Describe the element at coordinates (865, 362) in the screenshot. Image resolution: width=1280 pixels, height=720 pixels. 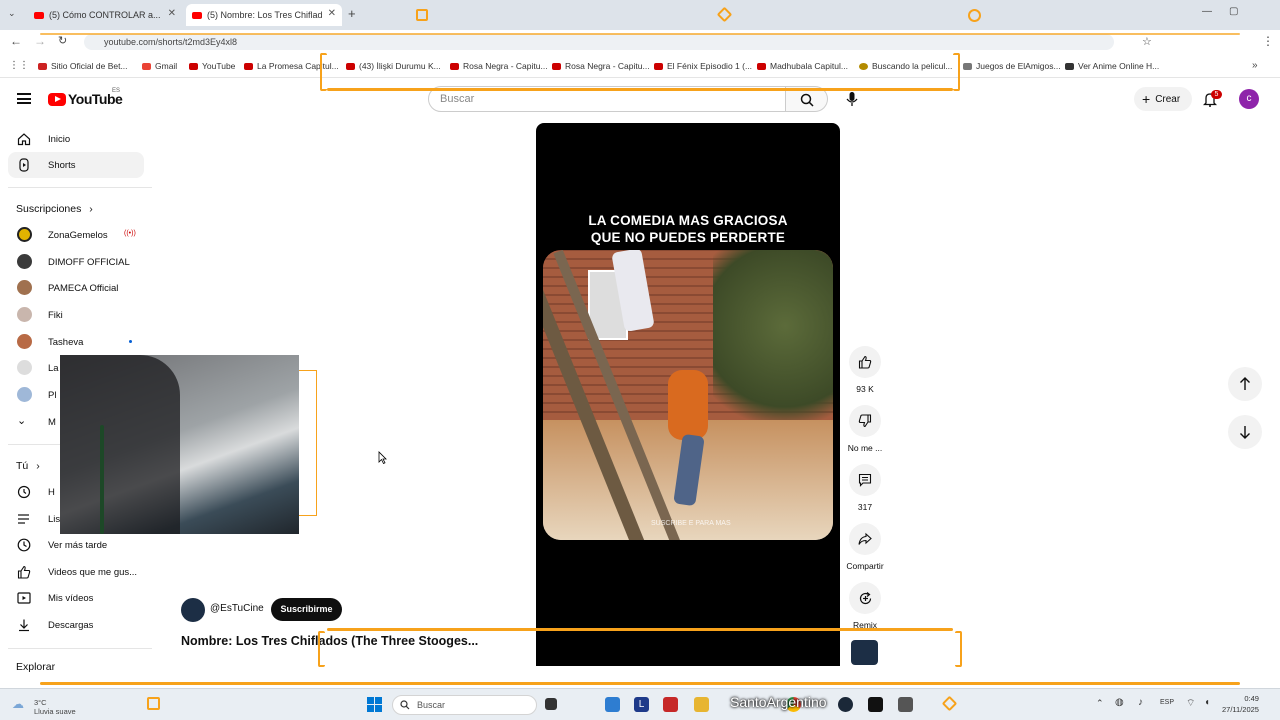
I see `like-button` at that location.